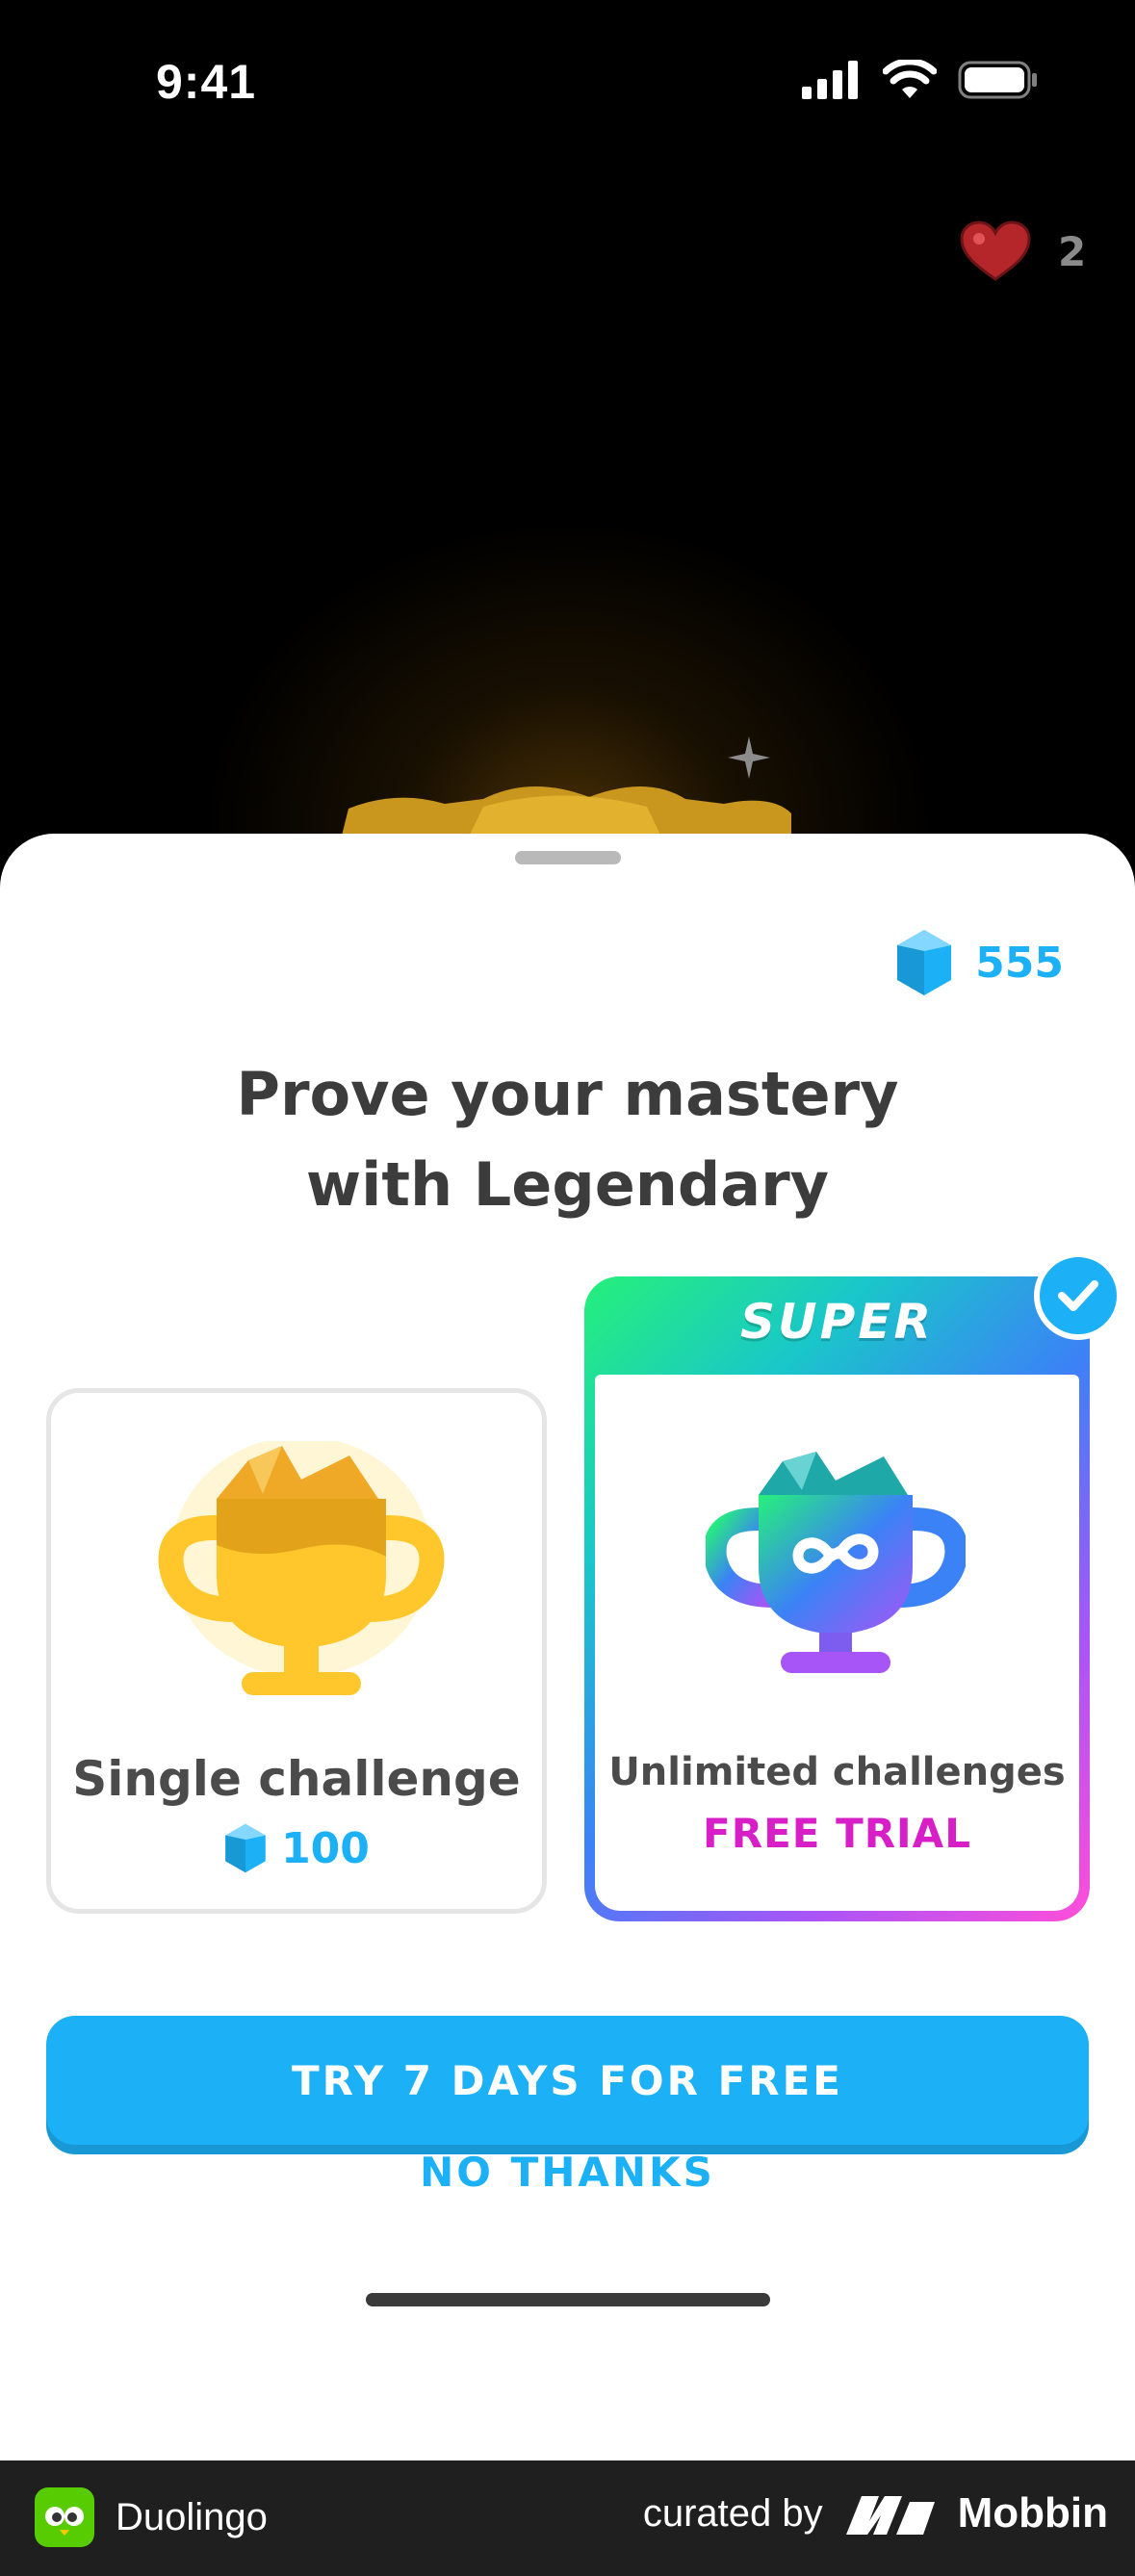 The image size is (1135, 2576). I want to click on gold-trophy-icon, so click(301, 1568).